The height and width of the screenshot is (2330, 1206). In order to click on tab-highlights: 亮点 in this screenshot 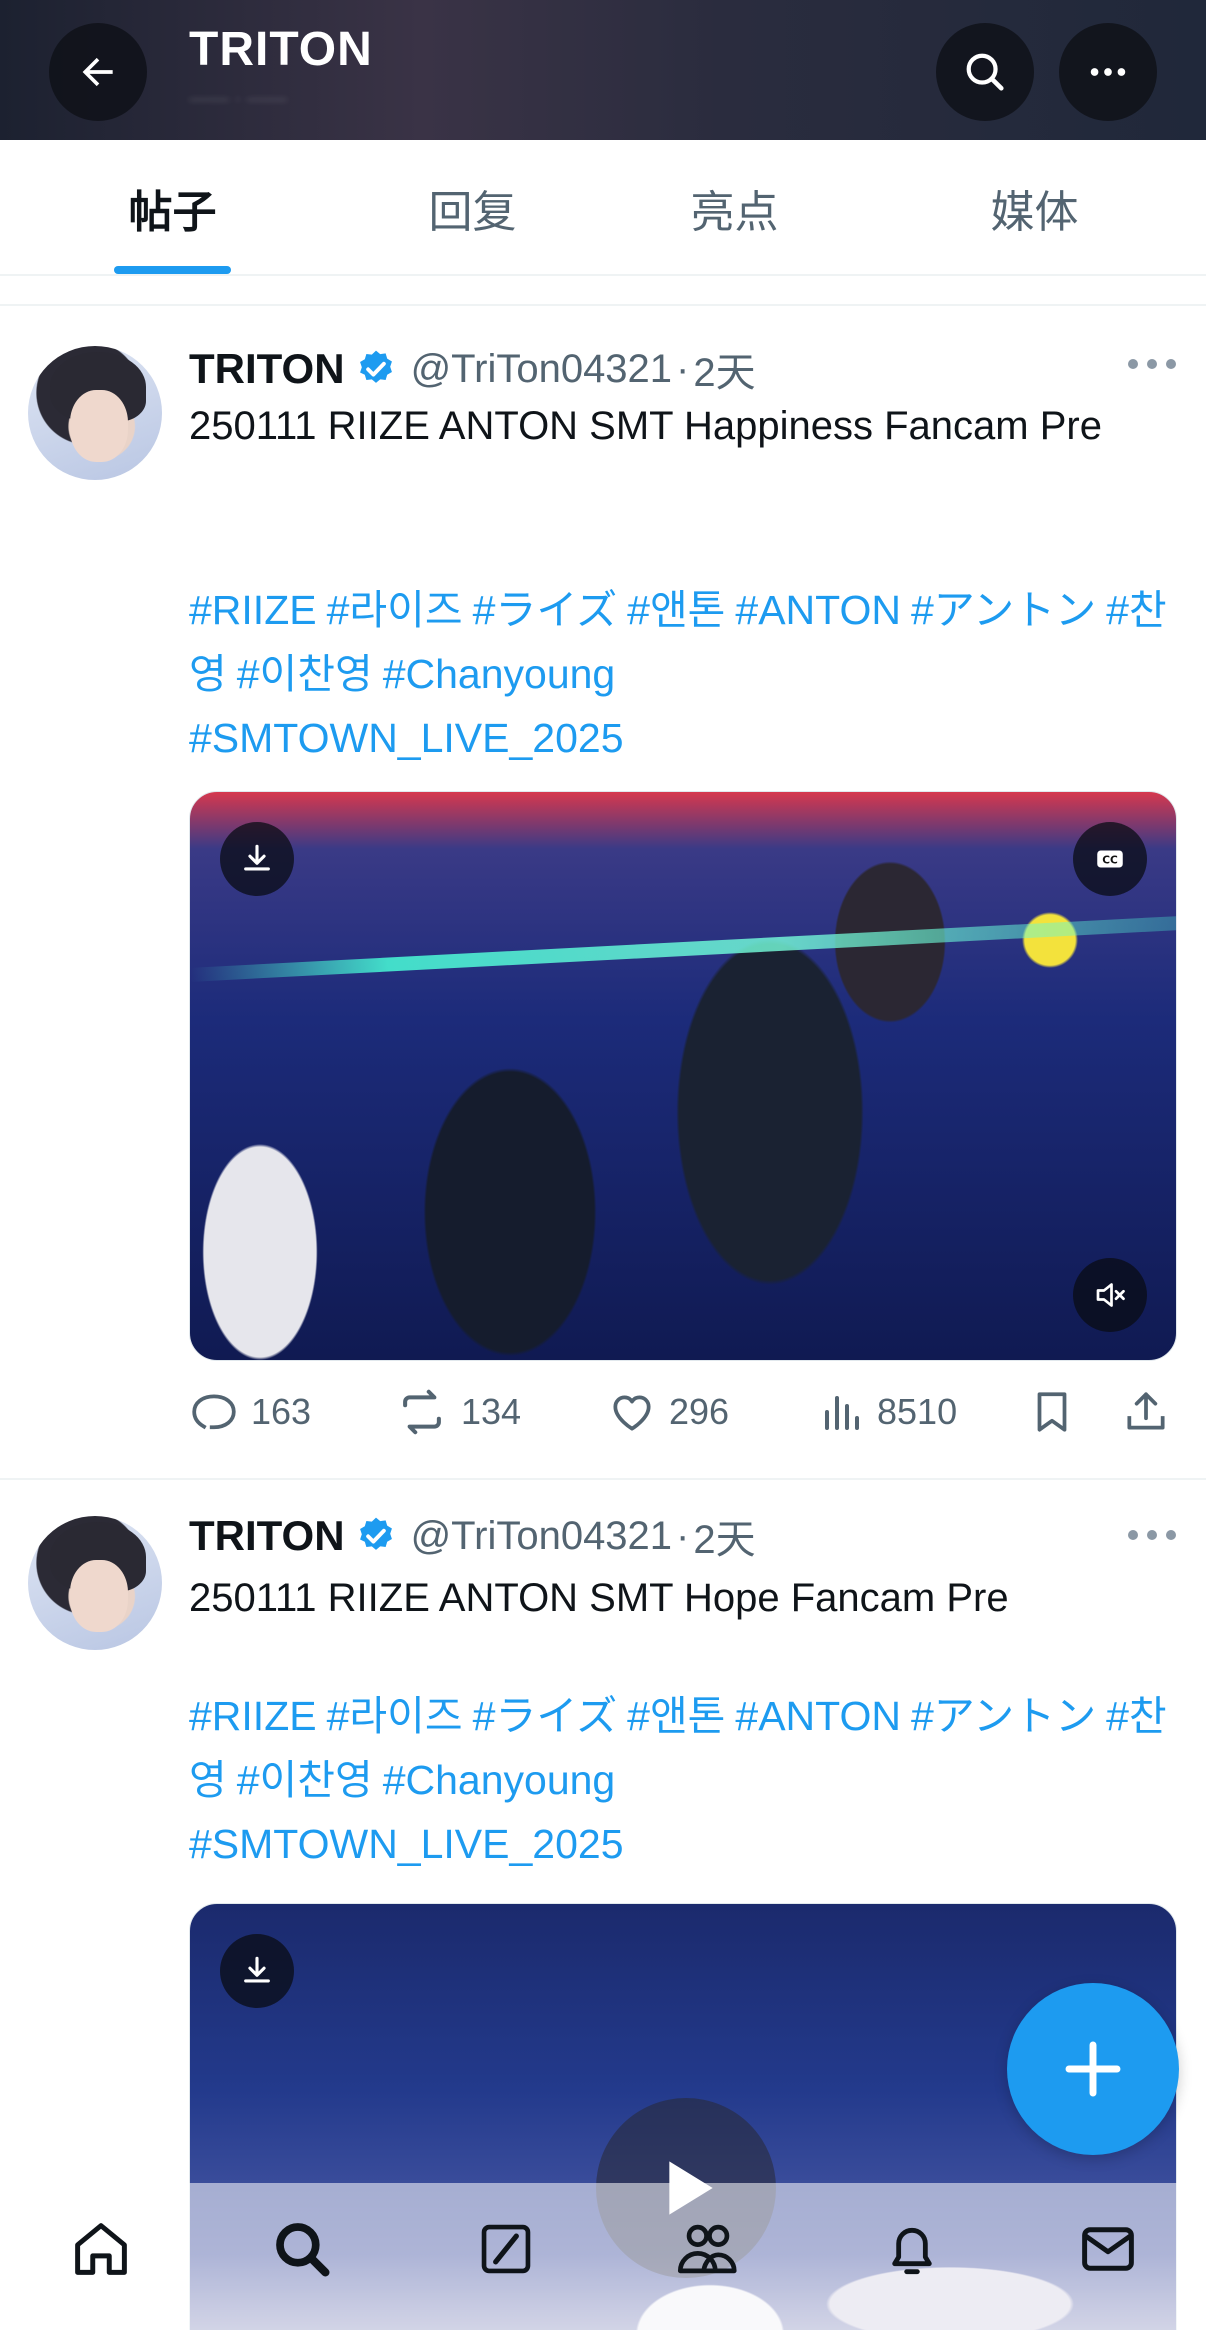, I will do `click(734, 208)`.